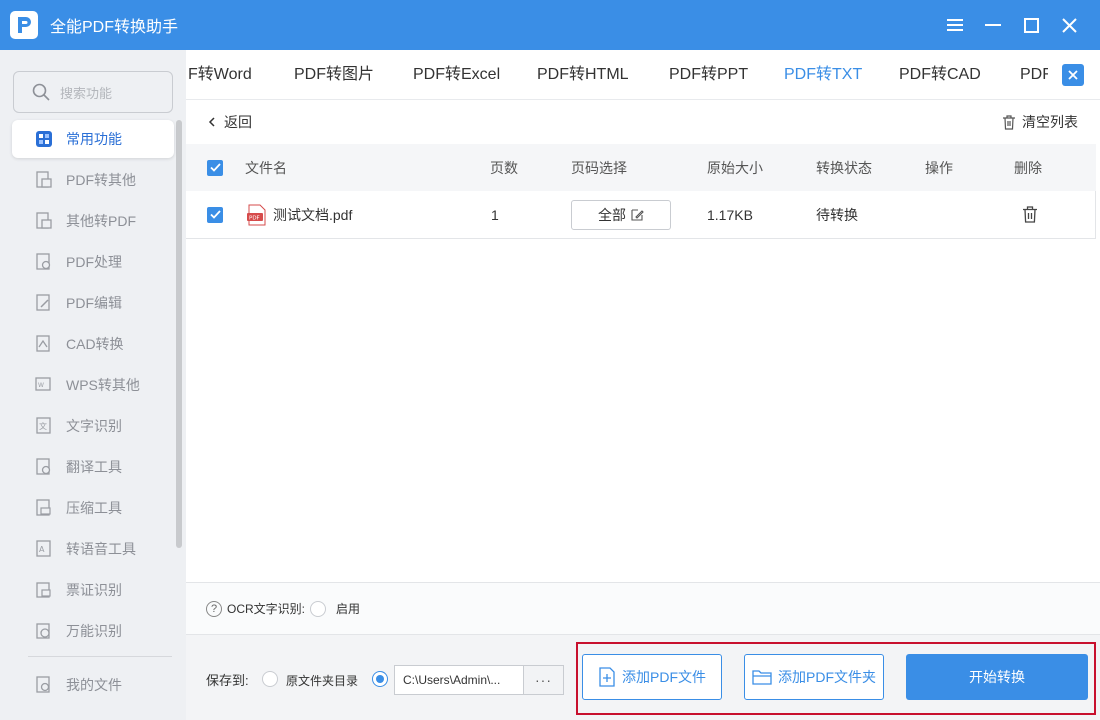 The height and width of the screenshot is (720, 1100). Describe the element at coordinates (266, 609) in the screenshot. I see `ocr-label: OCR文字识别:` at that location.